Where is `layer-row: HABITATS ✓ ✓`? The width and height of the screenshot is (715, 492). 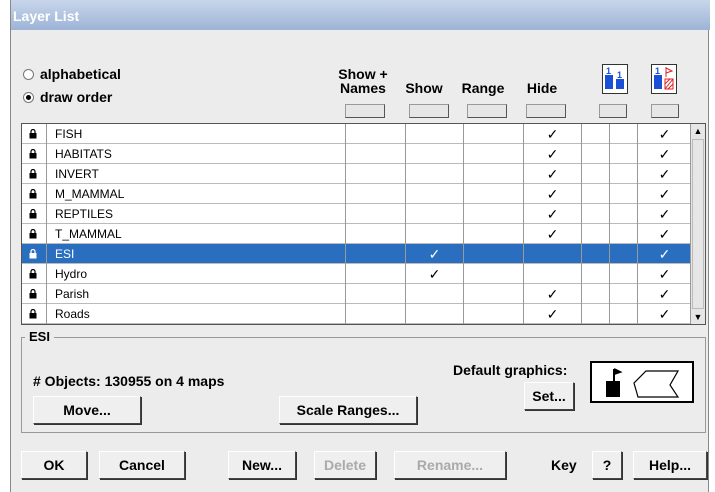 layer-row: HABITATS ✓ ✓ is located at coordinates (357, 154).